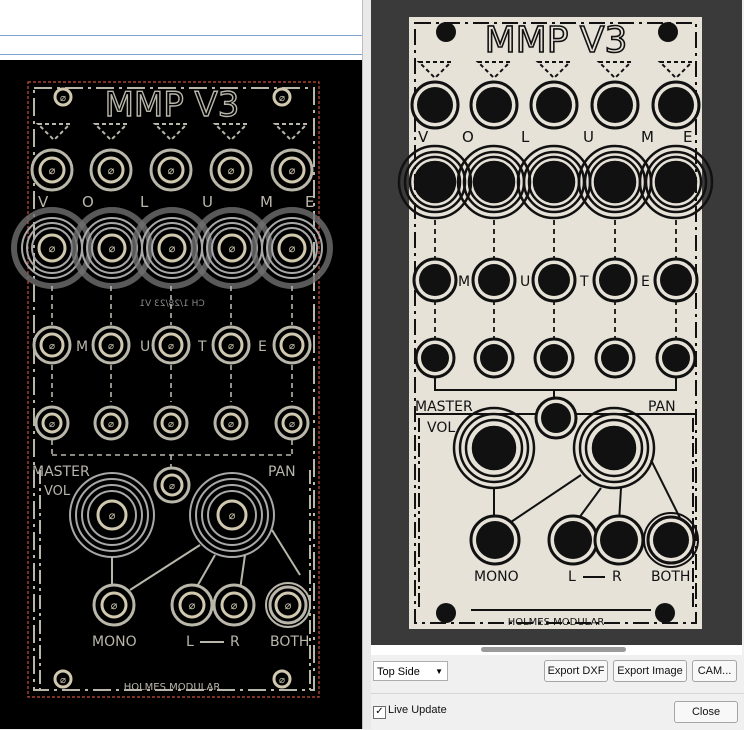 The image size is (744, 730). I want to click on jack-both: ⌀, so click(288, 605).